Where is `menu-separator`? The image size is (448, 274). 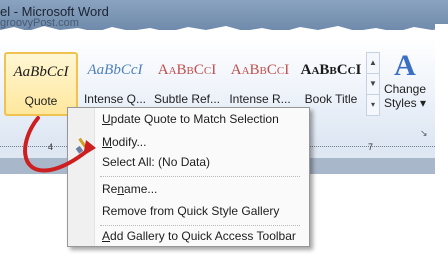 menu-separator is located at coordinates (200, 176).